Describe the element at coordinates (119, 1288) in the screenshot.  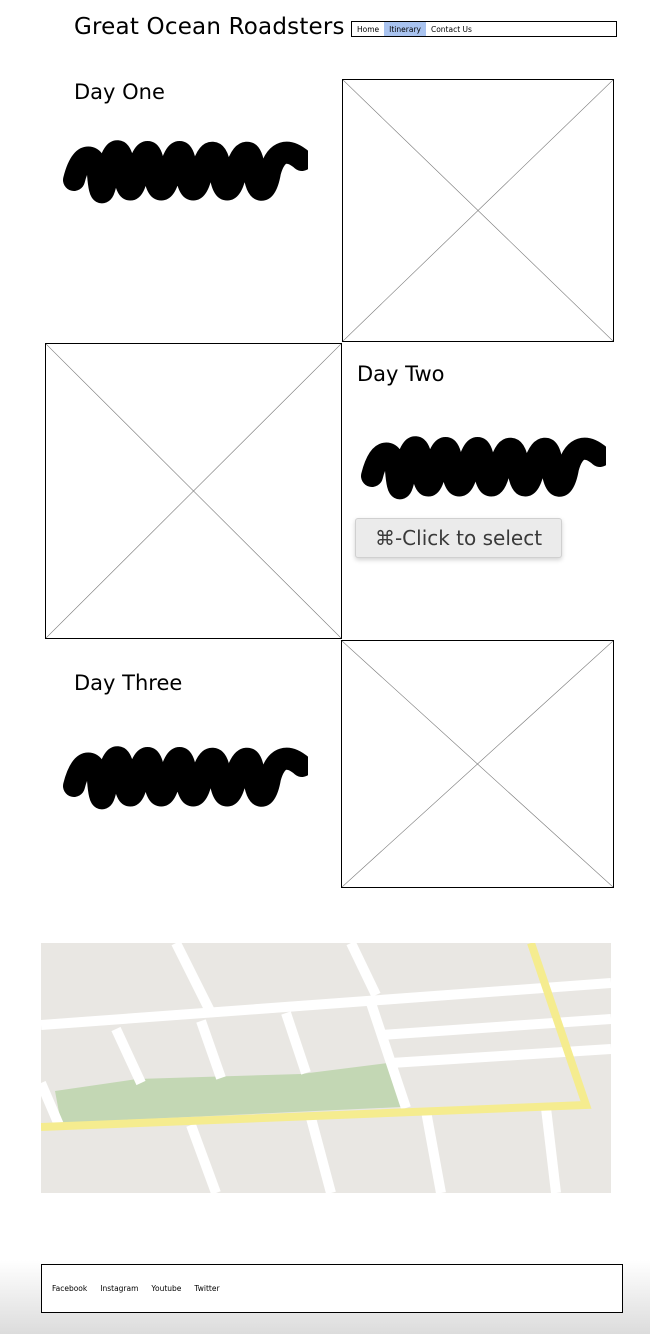
I see `footer-link-instagram: Instagram` at that location.